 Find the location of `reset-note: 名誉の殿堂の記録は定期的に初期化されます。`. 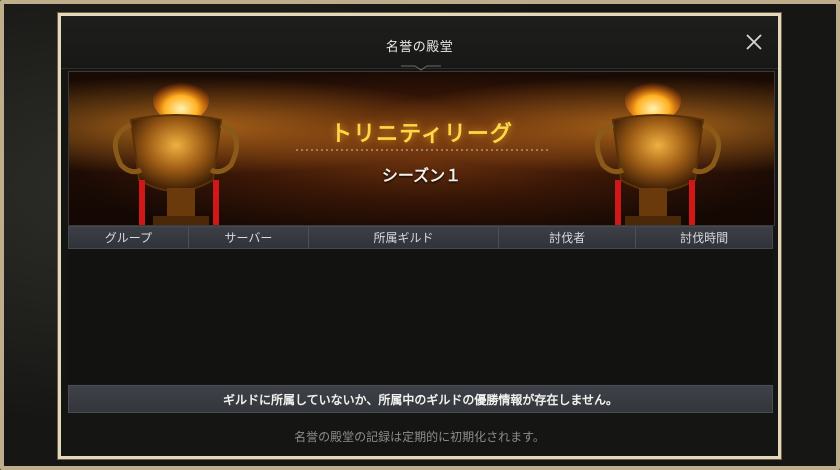

reset-note: 名誉の殿堂の記録は定期的に初期化されます。 is located at coordinates (419, 437).